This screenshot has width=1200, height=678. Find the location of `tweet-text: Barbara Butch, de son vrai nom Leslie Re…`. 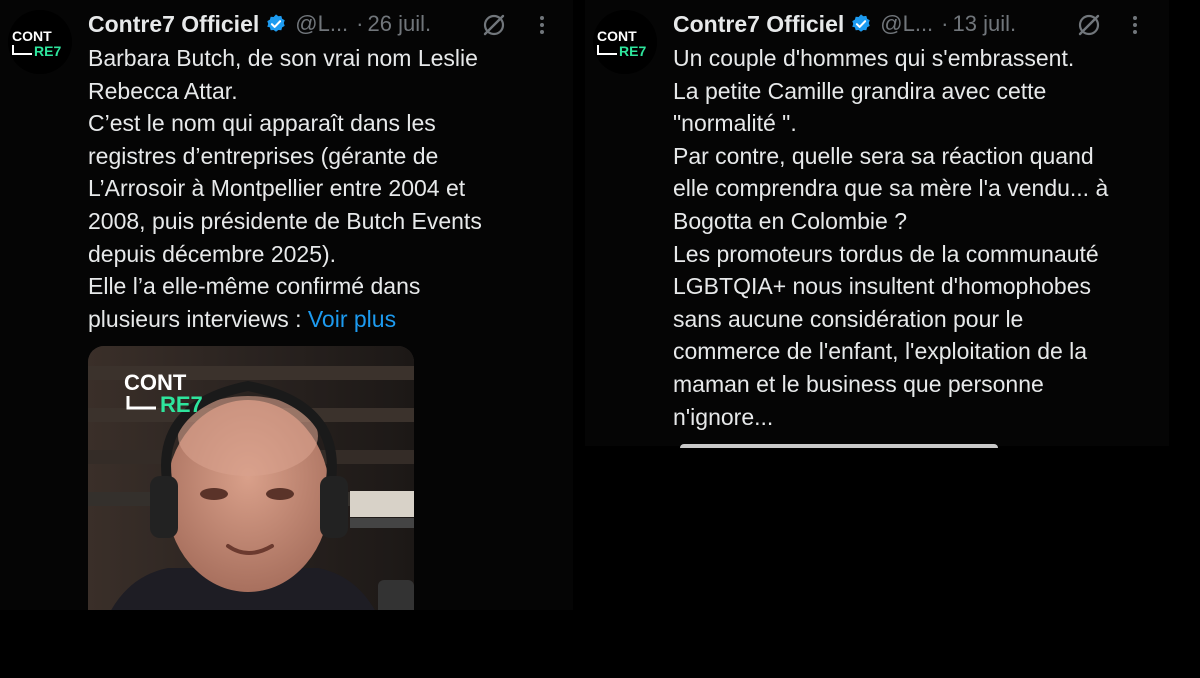

tweet-text: Barbara Butch, de son vrai nom Leslie Re… is located at coordinates (285, 188).